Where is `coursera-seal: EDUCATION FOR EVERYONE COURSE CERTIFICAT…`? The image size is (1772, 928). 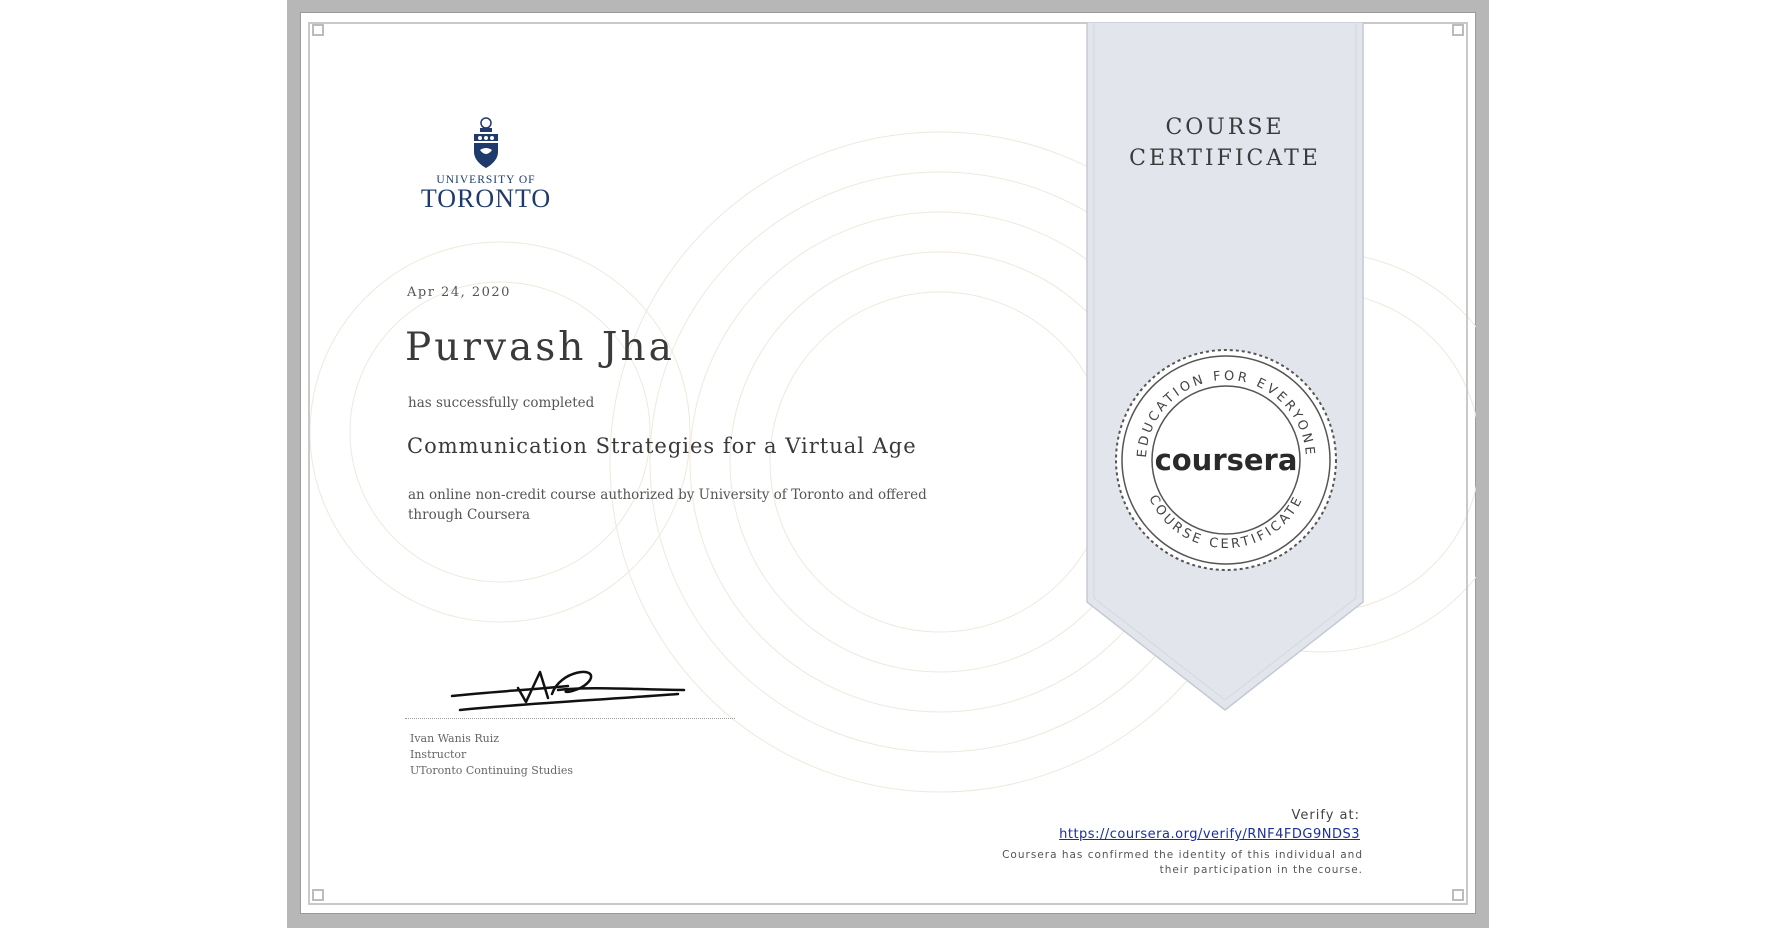
coursera-seal: EDUCATION FOR EVERYONE COURSE CERTIFICAT… is located at coordinates (1226, 460).